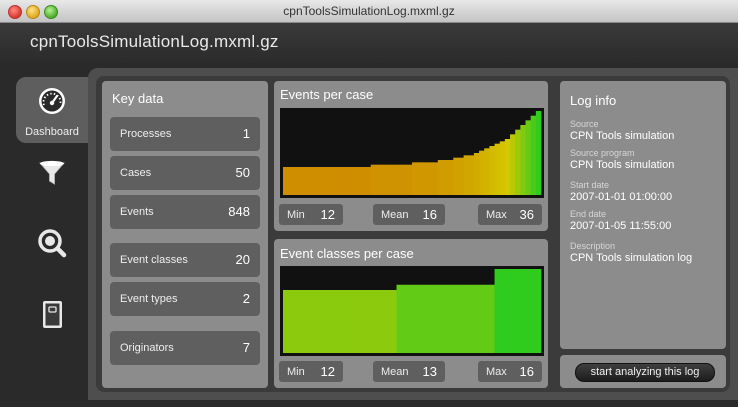 The width and height of the screenshot is (738, 407). Describe the element at coordinates (429, 371) in the screenshot. I see `stat-value: 13` at that location.